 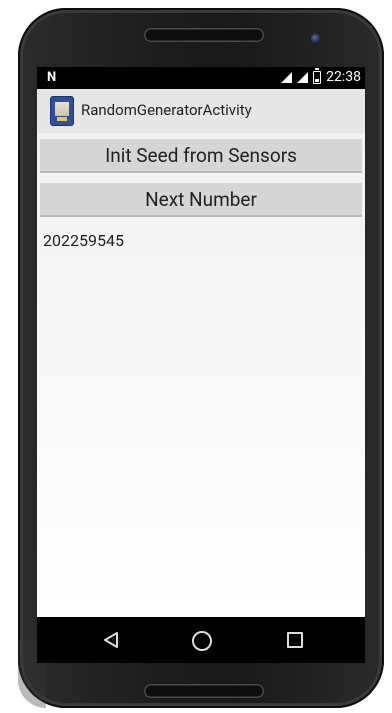 What do you see at coordinates (315, 38) in the screenshot?
I see `front-camera` at bounding box center [315, 38].